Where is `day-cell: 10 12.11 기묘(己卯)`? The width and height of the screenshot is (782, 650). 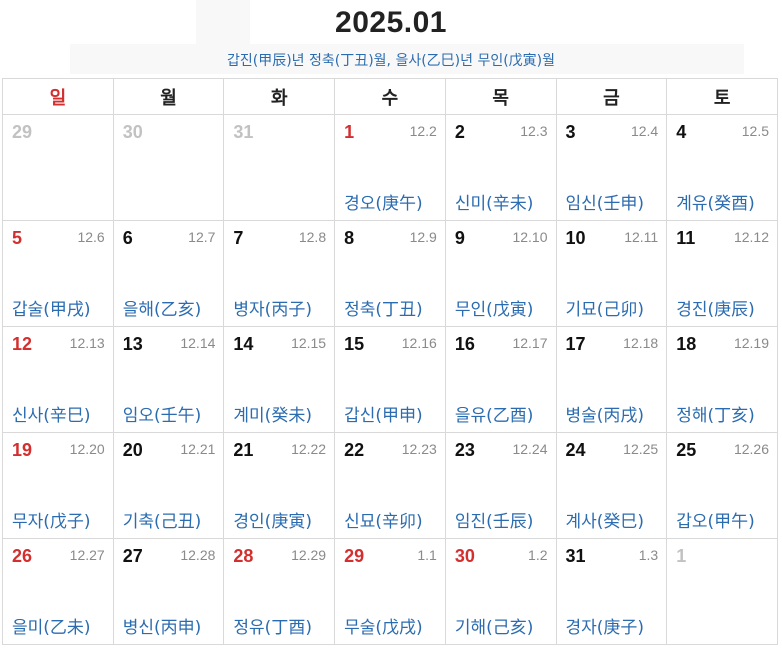
day-cell: 10 12.11 기묘(己卯) is located at coordinates (611, 273).